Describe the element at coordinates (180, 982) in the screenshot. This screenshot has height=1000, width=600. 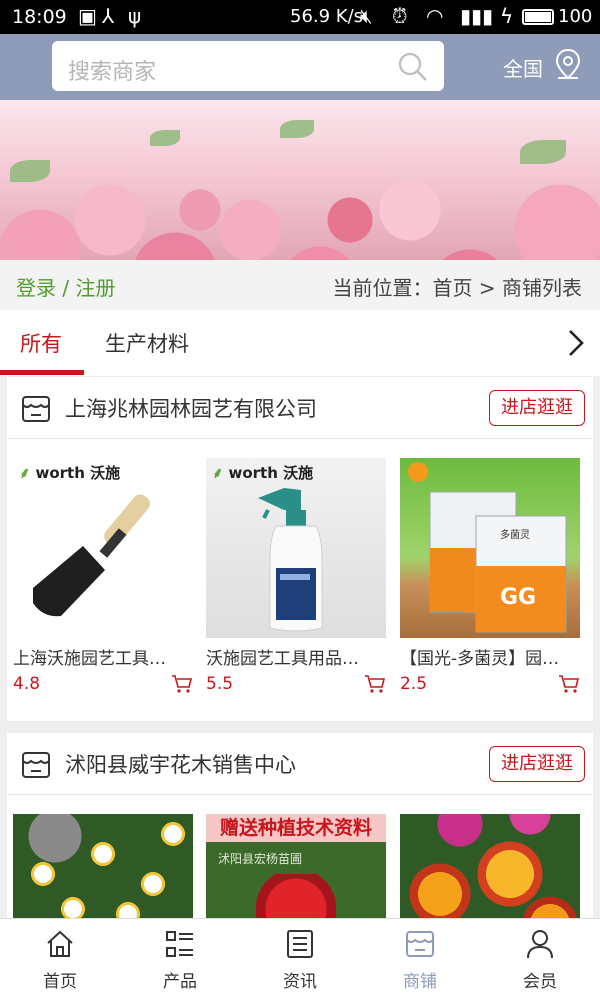
I see `nav-label: 产品` at that location.